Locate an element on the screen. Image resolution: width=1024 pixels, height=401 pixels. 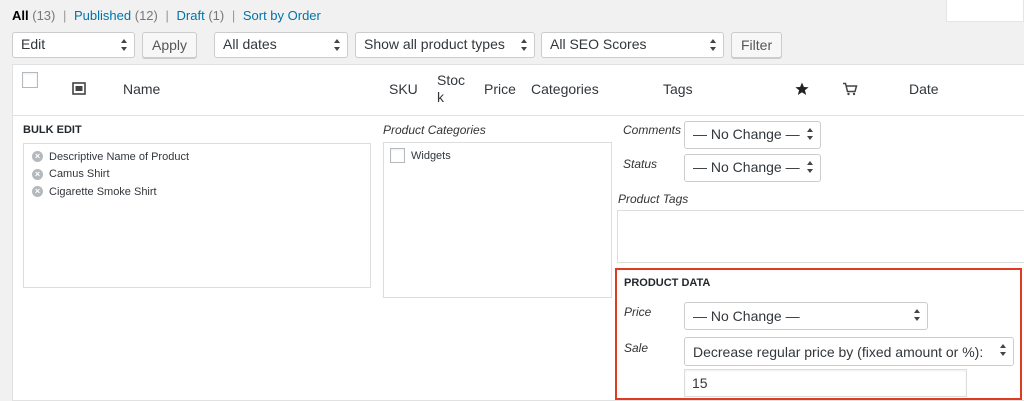
product-categories-label: Product Categories is located at coordinates (434, 130).